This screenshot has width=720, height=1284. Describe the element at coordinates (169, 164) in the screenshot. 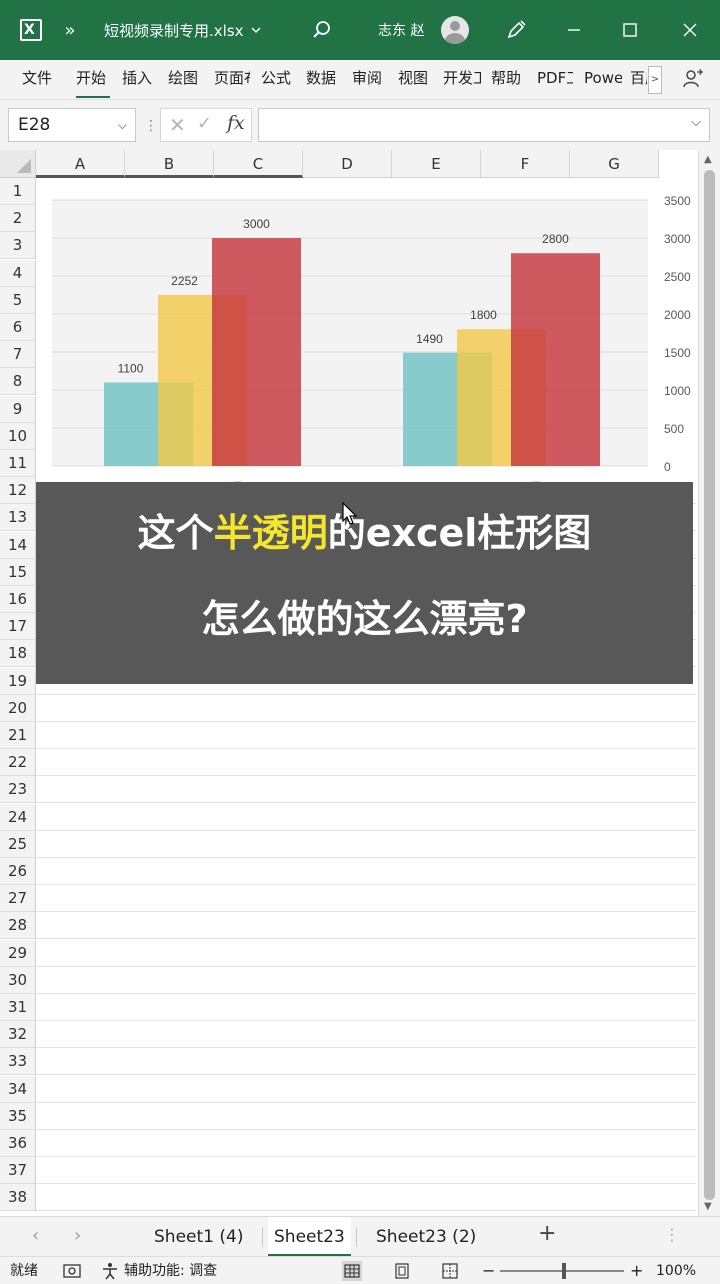

I see `column-header-b: B` at that location.